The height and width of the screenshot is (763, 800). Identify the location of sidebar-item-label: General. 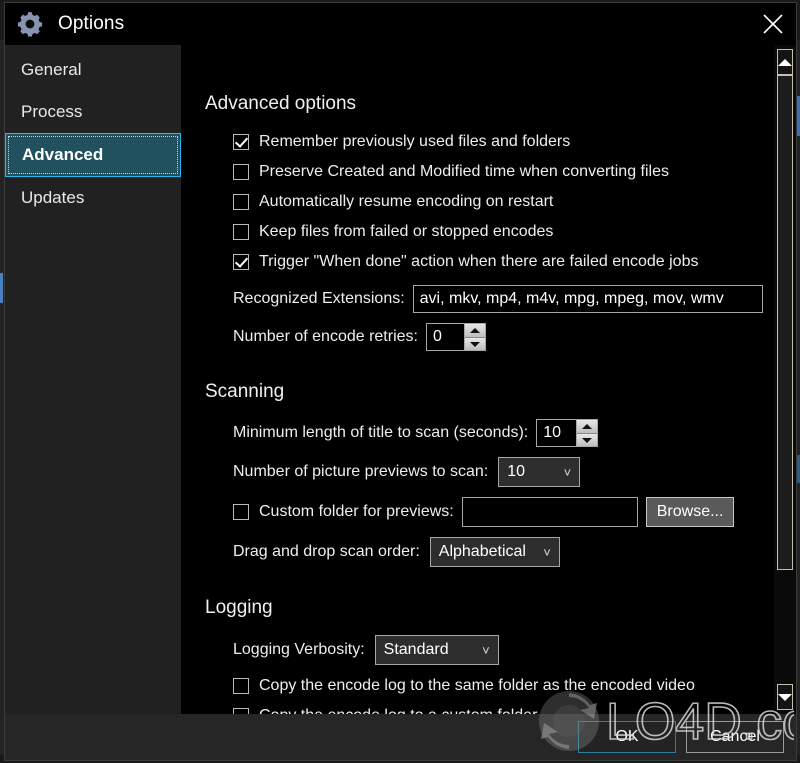
(51, 69).